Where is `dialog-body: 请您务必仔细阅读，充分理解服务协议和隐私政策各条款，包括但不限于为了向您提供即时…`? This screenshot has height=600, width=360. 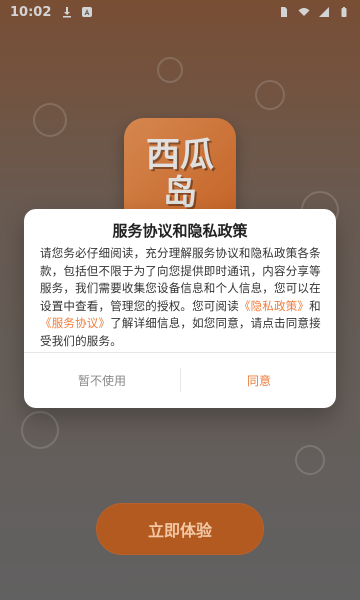
dialog-body: 请您务必仔细阅读，充分理解服务协议和隐私政策各条款，包括但不限于为了向您提供即时… is located at coordinates (181, 297).